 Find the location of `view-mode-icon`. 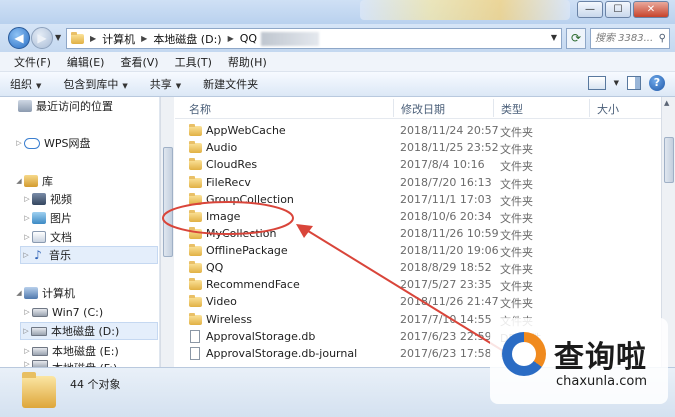

view-mode-icon is located at coordinates (596, 83).